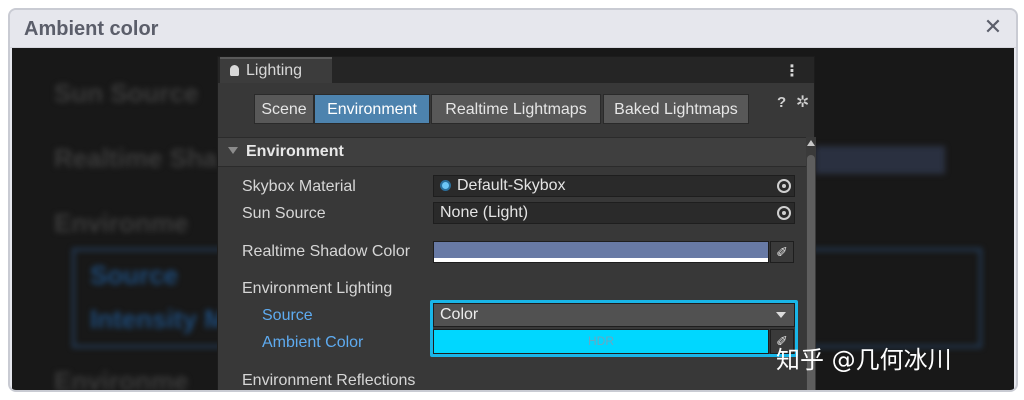 The image size is (1024, 400). I want to click on skybox-material-label: Skybox Material, so click(299, 186).